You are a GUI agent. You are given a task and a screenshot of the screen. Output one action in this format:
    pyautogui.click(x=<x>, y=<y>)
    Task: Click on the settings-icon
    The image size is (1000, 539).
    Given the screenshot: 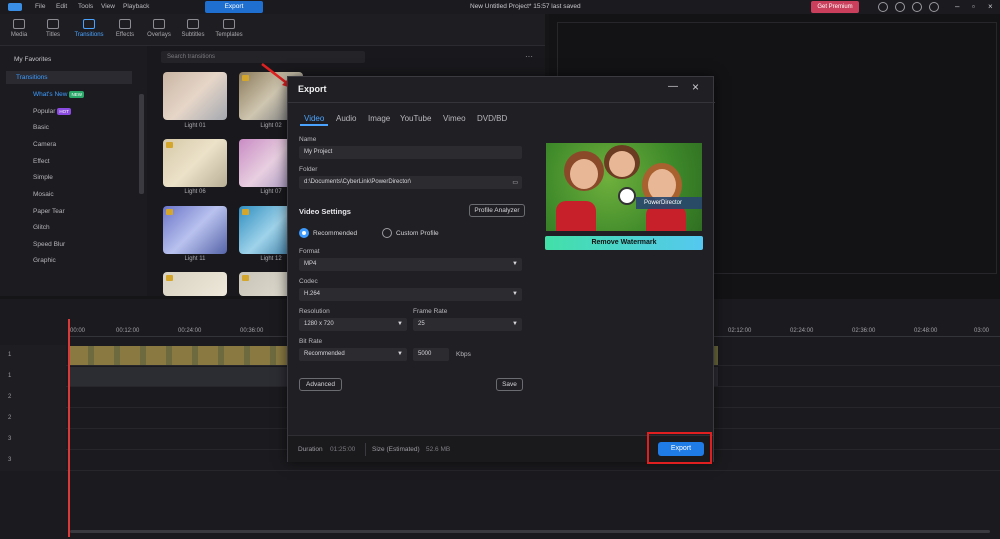 What is the action you would take?
    pyautogui.click(x=883, y=7)
    